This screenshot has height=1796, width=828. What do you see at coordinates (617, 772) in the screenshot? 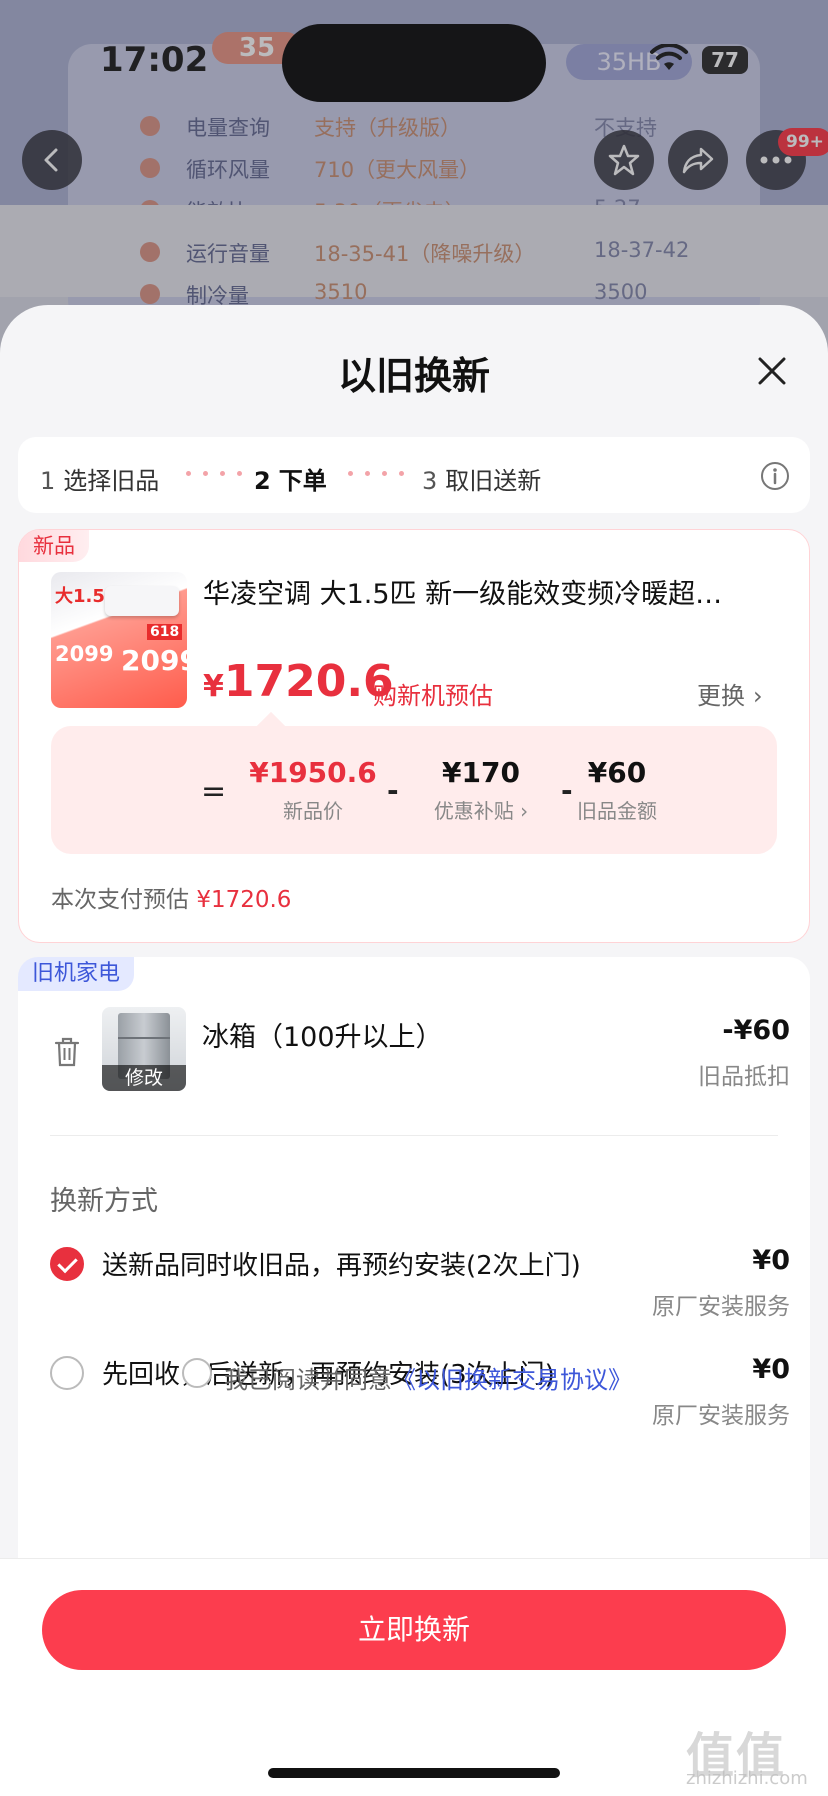
I see `old-value-value: ¥60` at bounding box center [617, 772].